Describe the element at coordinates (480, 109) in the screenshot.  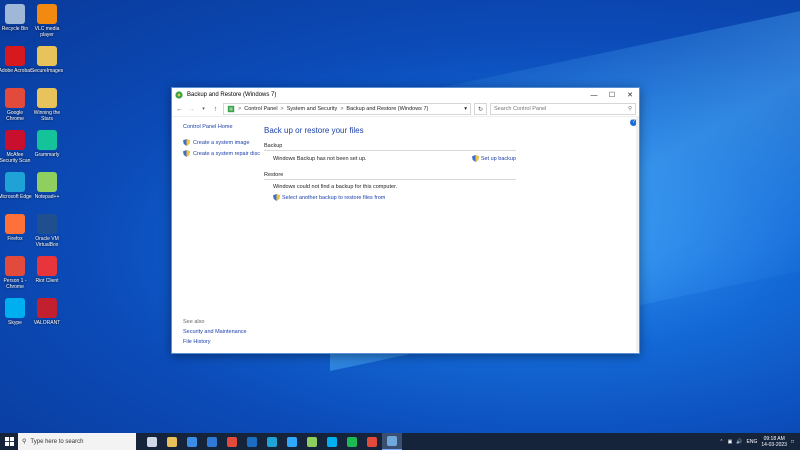
I see `refresh-icon: ↻` at that location.